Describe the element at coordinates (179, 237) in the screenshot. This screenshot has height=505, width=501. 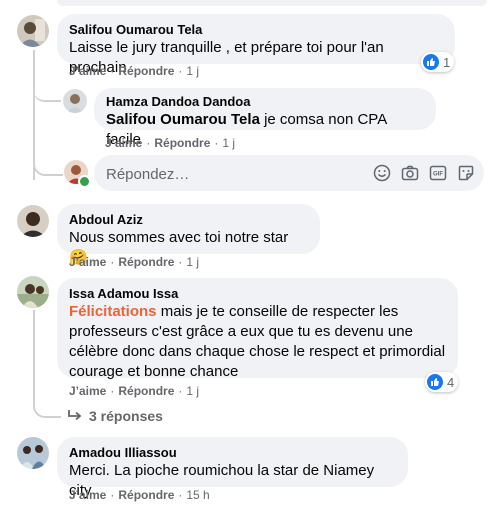
I see `comment-text-body: Nous sommes avec toi notre star` at that location.